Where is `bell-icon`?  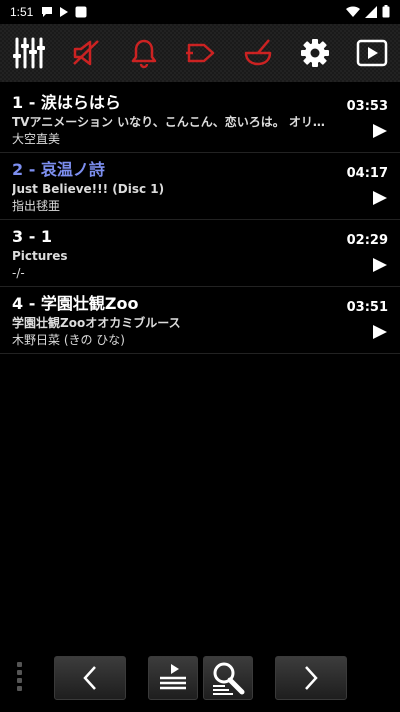 bell-icon is located at coordinates (144, 53).